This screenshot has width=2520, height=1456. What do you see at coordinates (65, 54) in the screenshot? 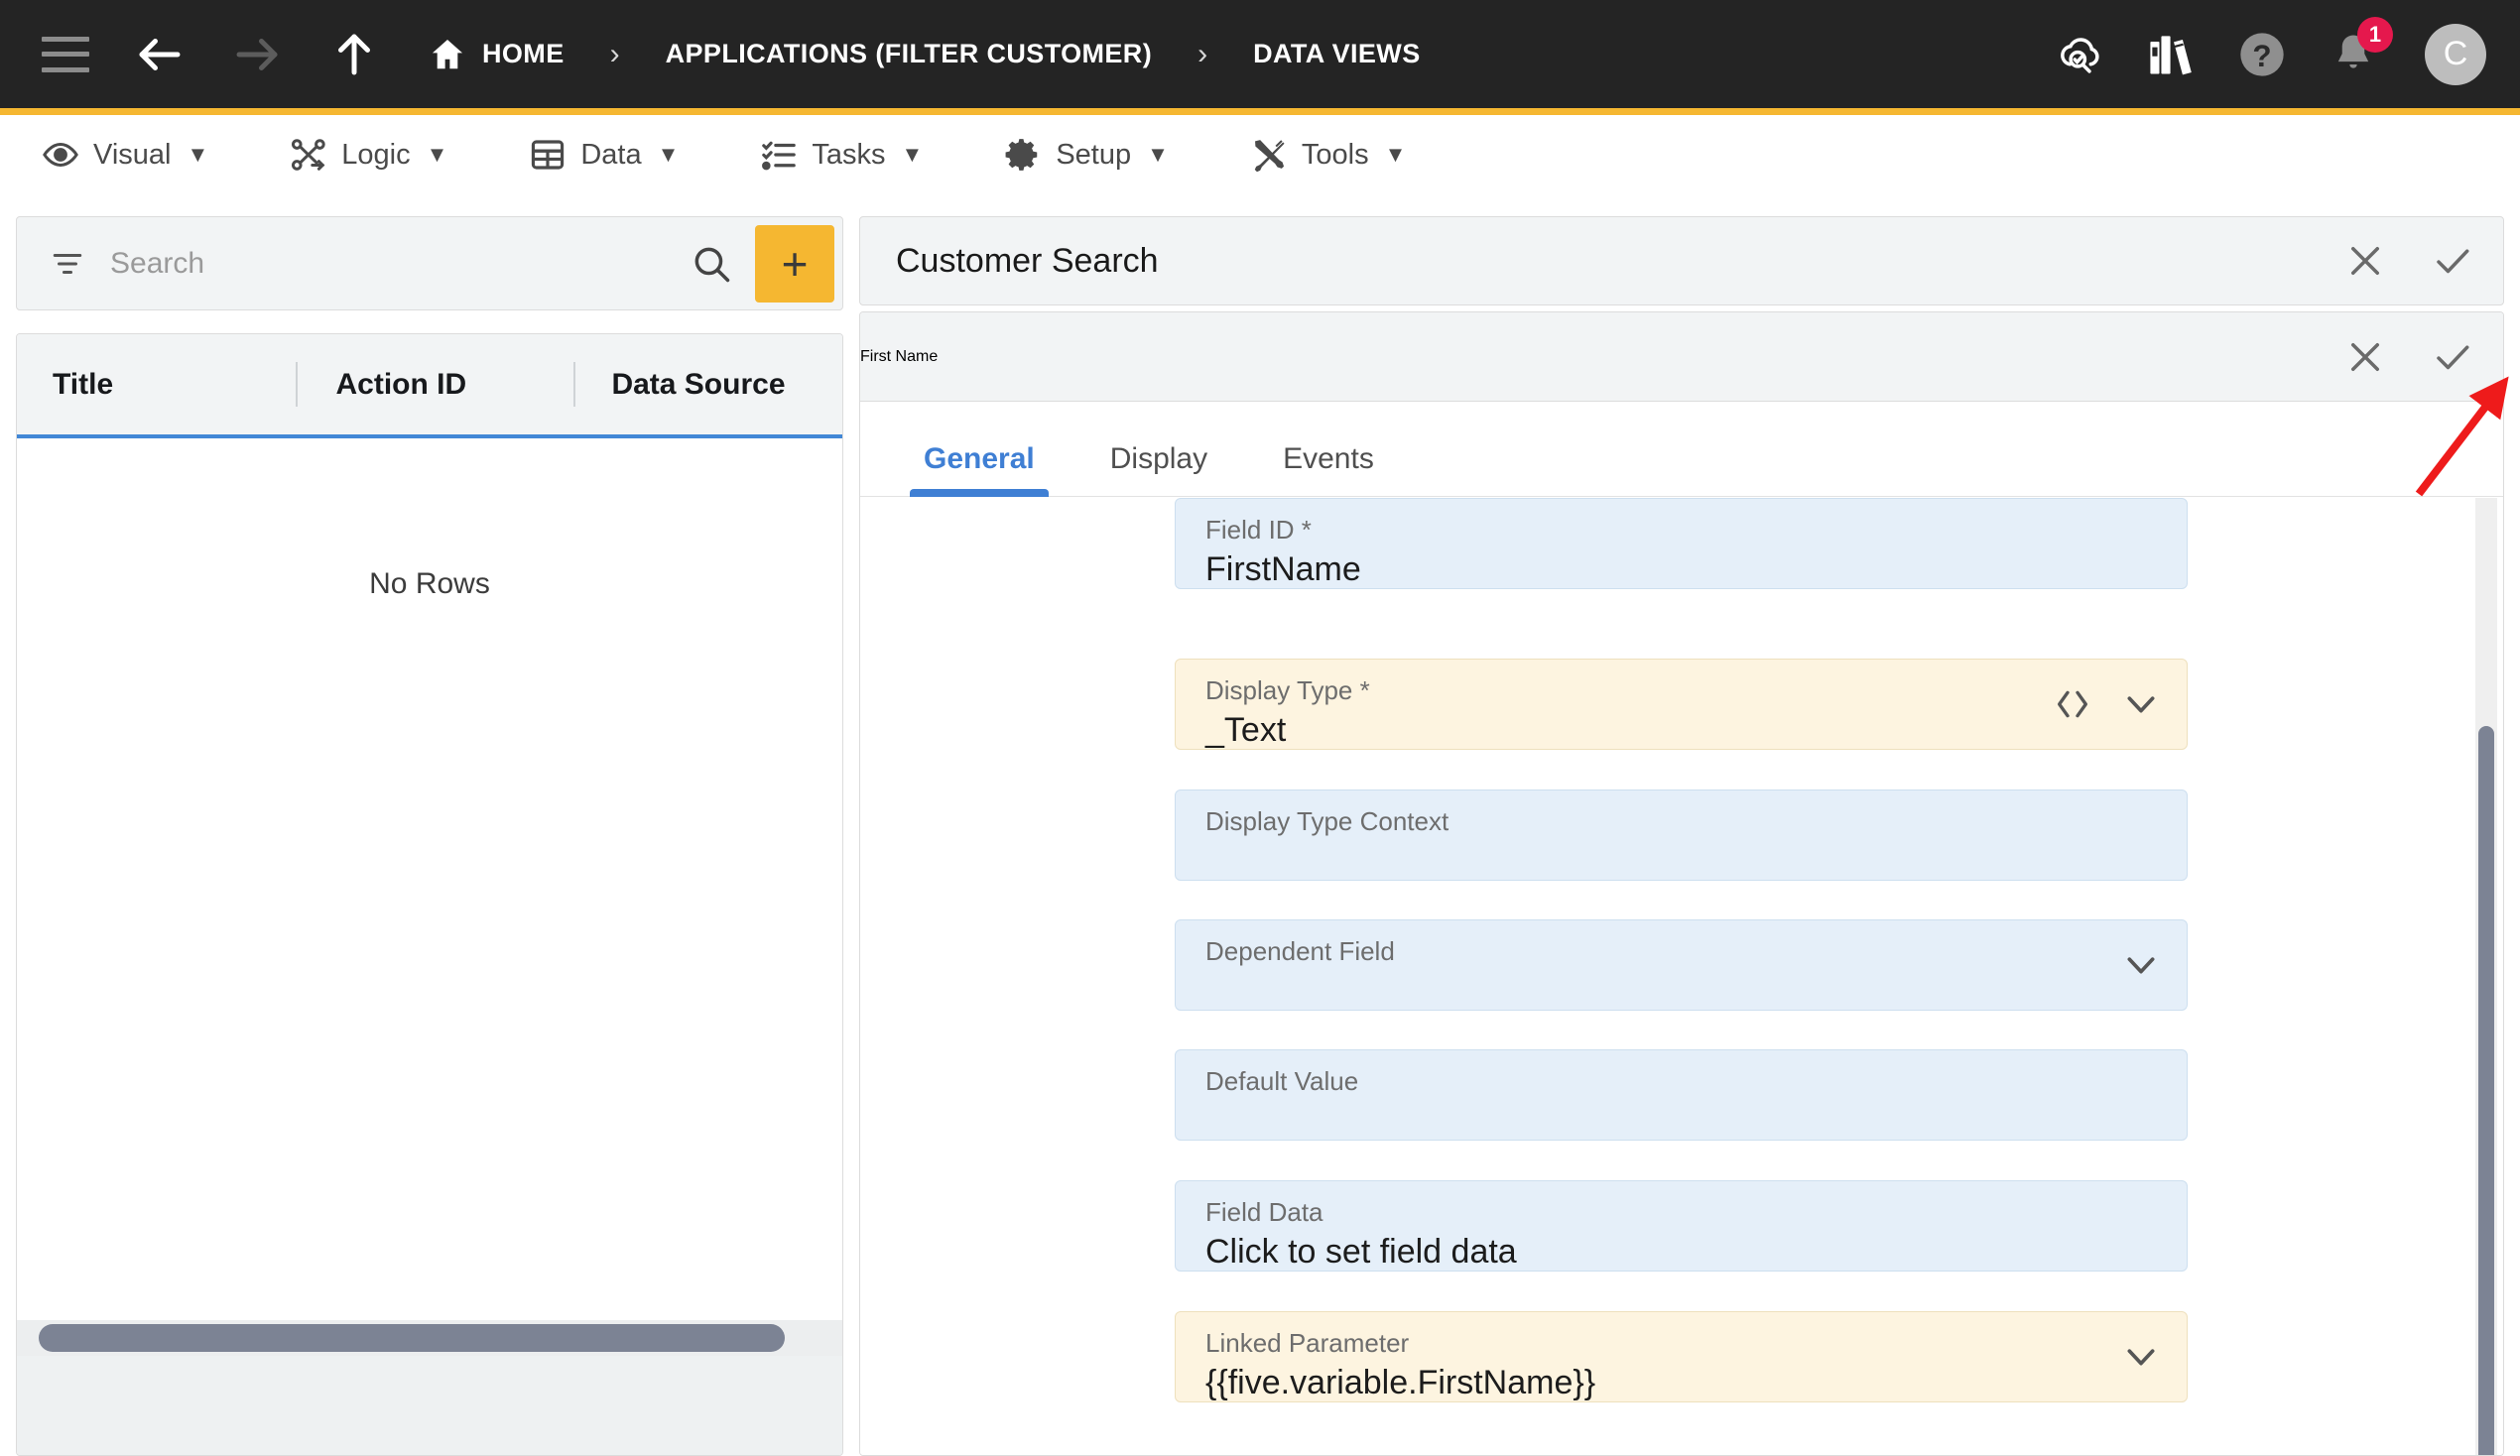
I see `hamburger-icon` at bounding box center [65, 54].